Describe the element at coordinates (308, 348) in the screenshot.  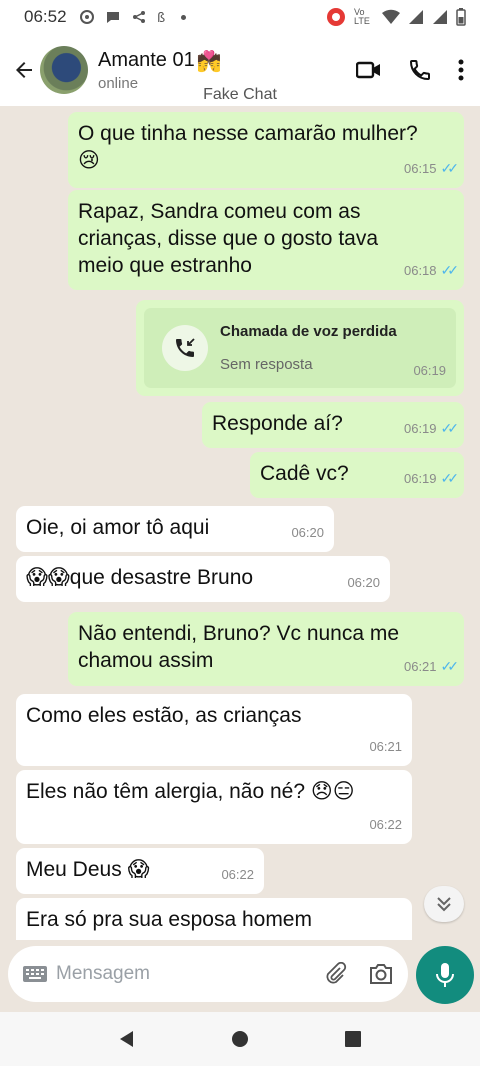
I see `missed-call-text: Chamada de voz perdida Sem resposta` at that location.